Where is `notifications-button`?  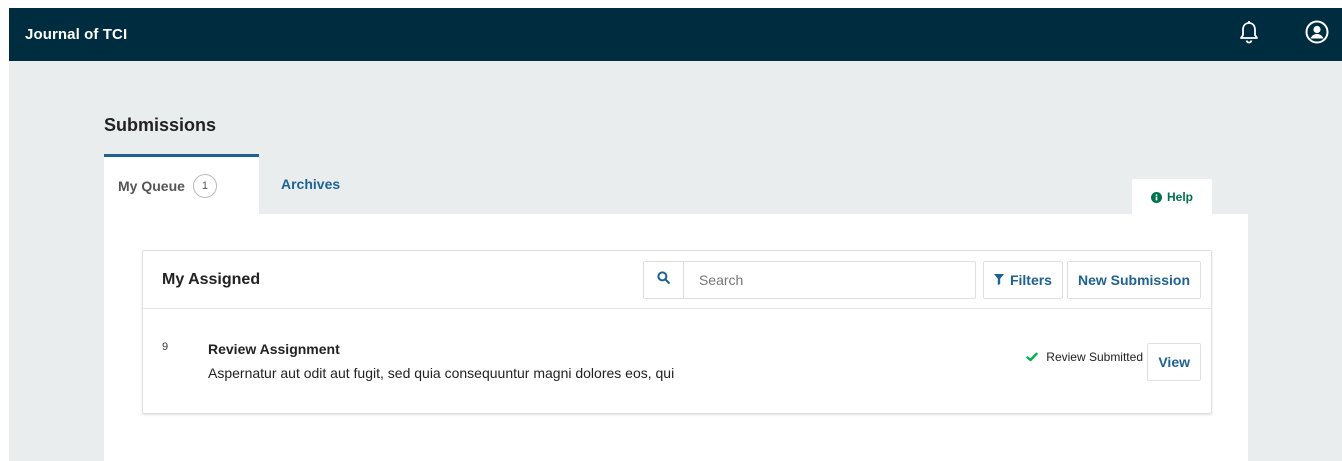 notifications-button is located at coordinates (1249, 35).